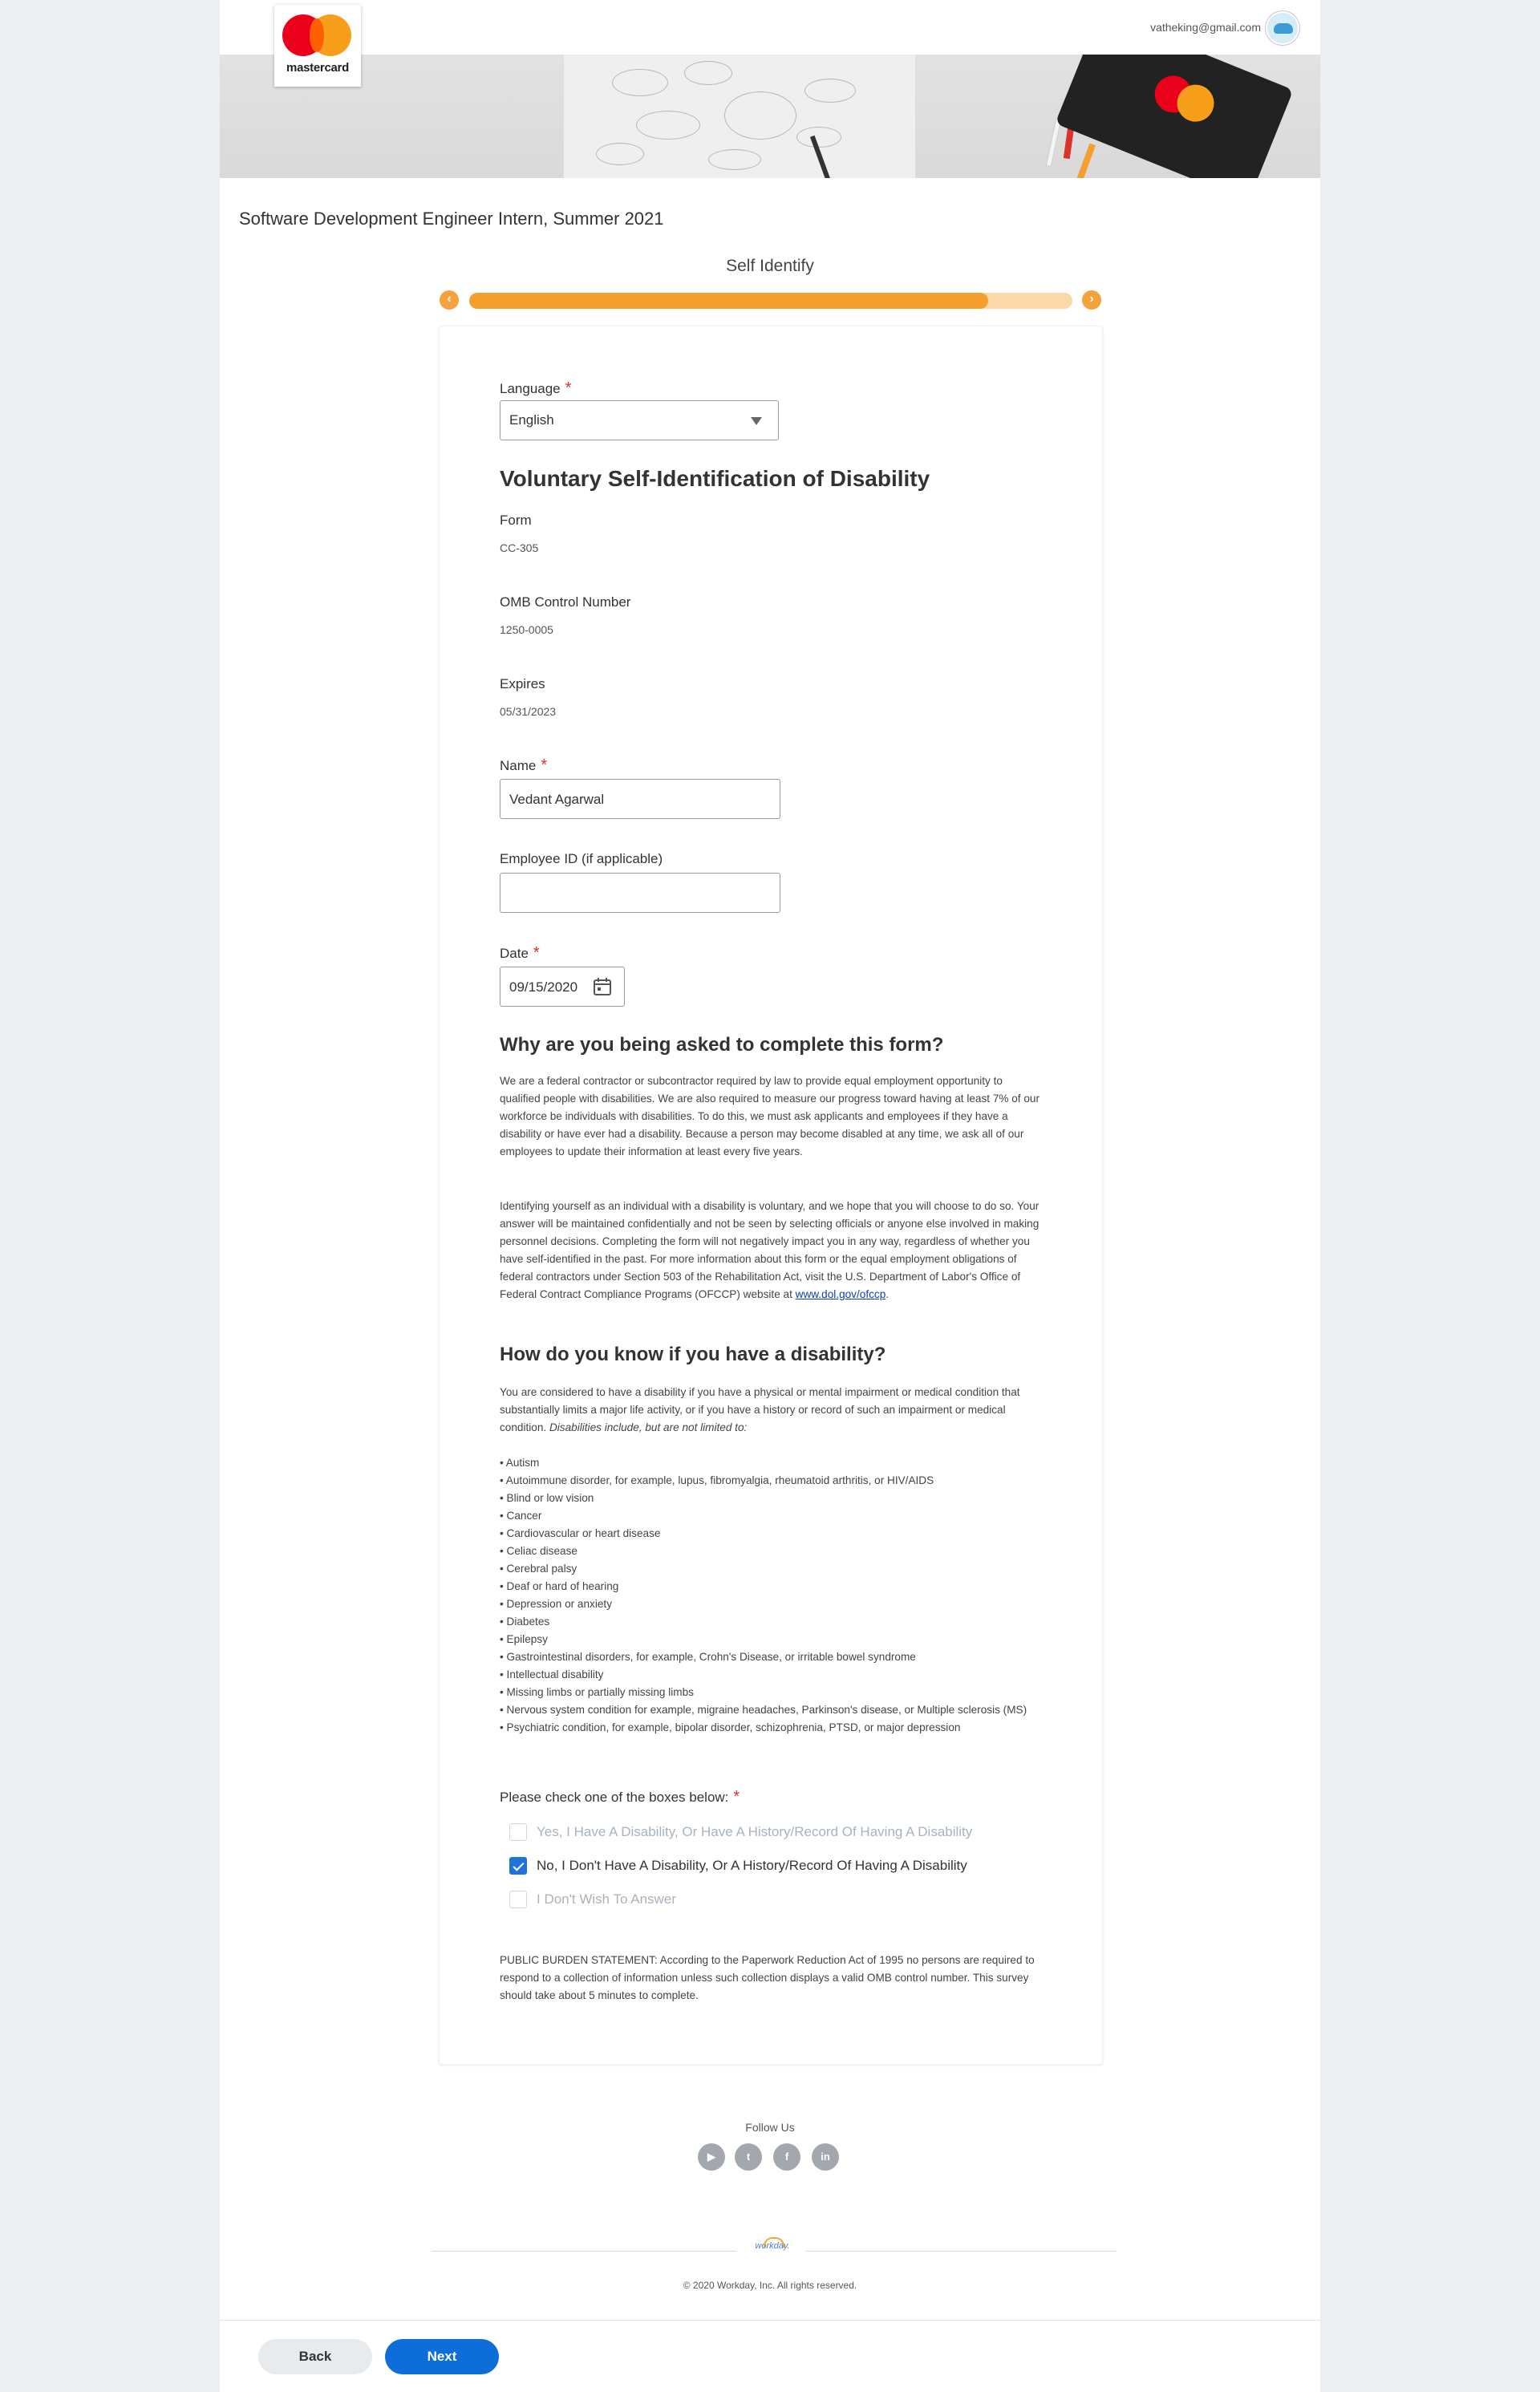 This screenshot has width=1540, height=2392. What do you see at coordinates (524, 765) in the screenshot?
I see `name-label: Name *` at bounding box center [524, 765].